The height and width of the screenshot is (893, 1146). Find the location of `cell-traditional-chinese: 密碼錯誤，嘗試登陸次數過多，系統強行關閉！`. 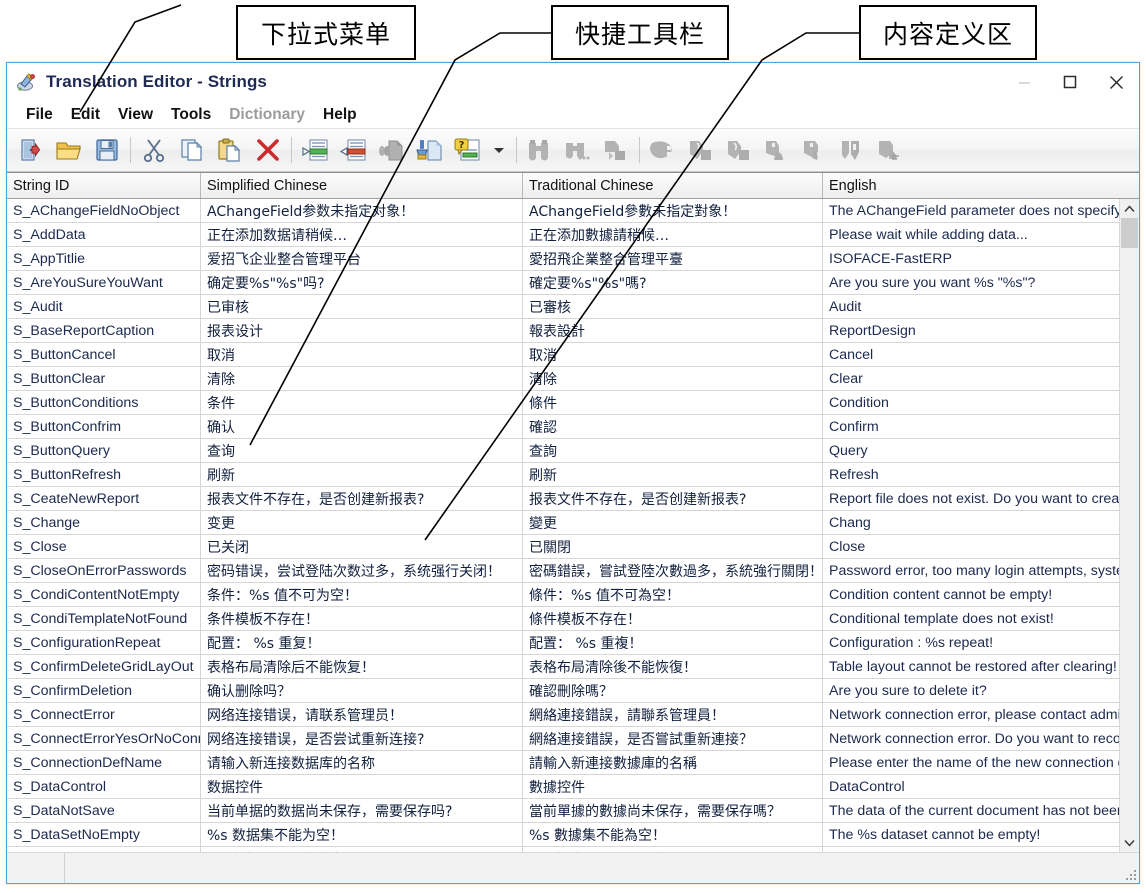

cell-traditional-chinese: 密碼錯誤，嘗試登陸次數過多，系統強行關閉！ is located at coordinates (673, 570).